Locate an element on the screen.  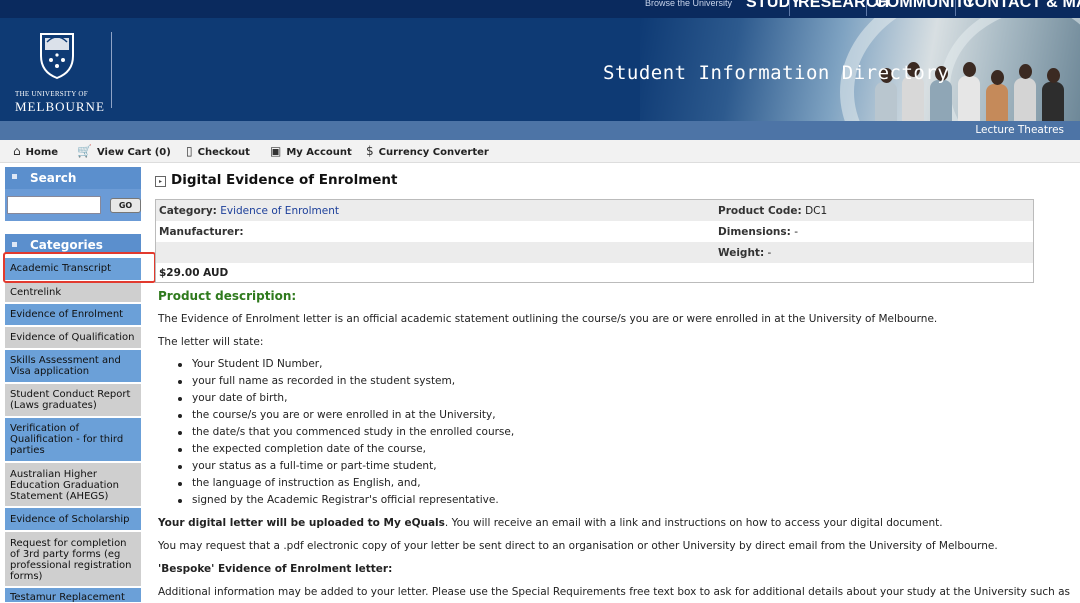
menu-my-account: ▣ My Account is located at coordinates (311, 151).